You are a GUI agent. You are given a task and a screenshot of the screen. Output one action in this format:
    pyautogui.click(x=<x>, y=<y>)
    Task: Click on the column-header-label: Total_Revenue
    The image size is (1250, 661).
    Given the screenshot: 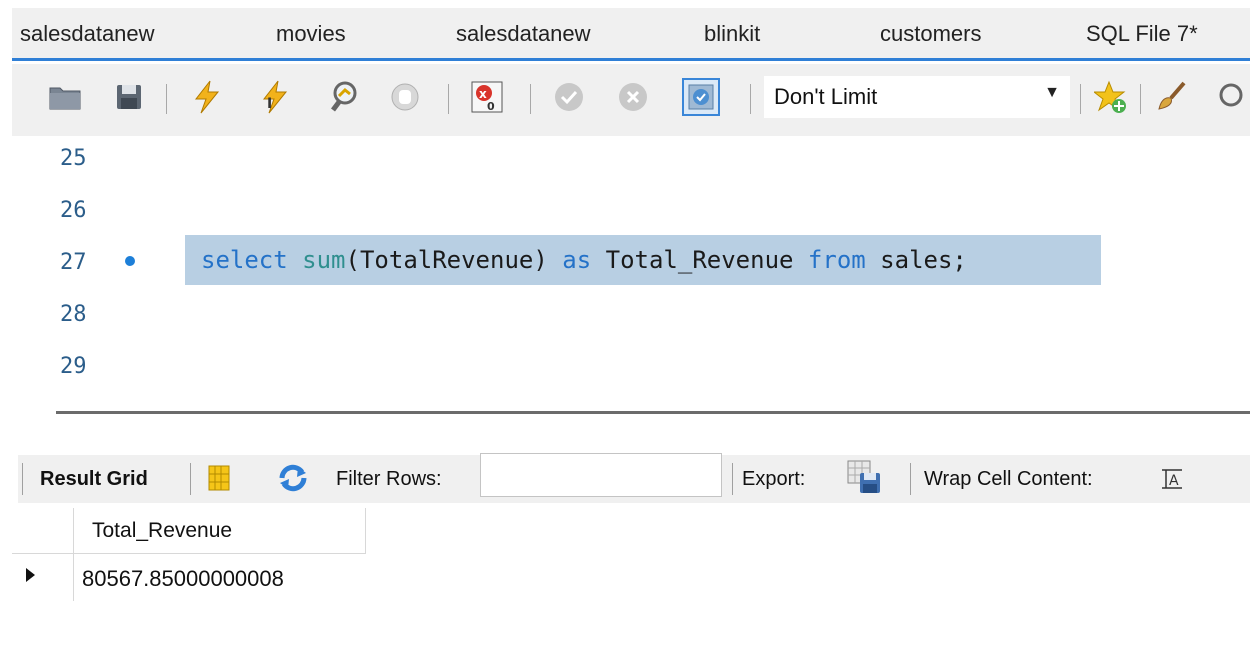 What is the action you would take?
    pyautogui.click(x=162, y=530)
    